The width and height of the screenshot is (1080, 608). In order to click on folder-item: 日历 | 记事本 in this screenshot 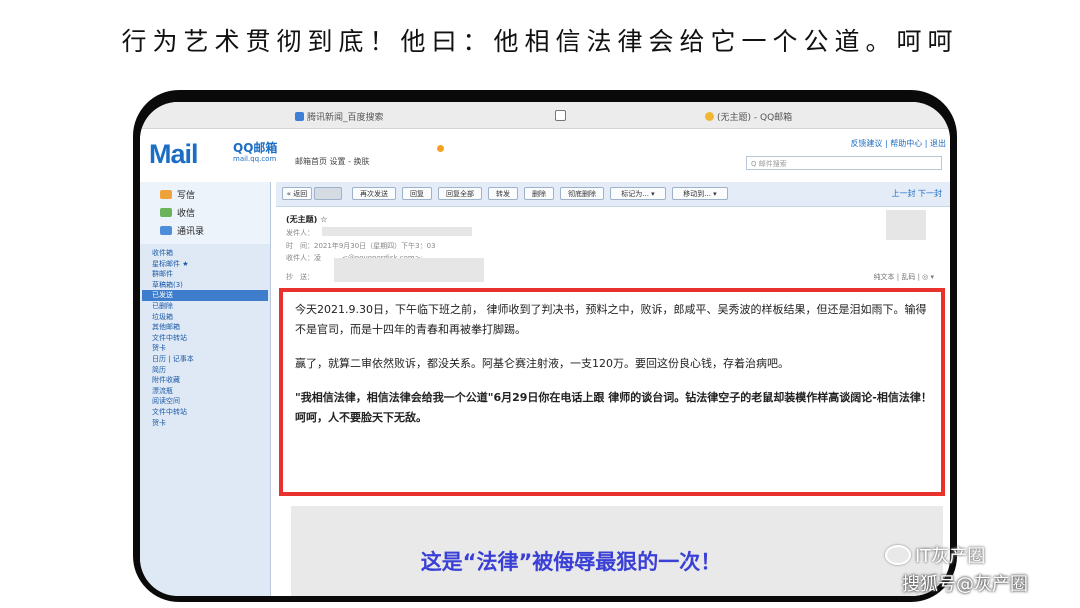, I will do `click(205, 359)`.